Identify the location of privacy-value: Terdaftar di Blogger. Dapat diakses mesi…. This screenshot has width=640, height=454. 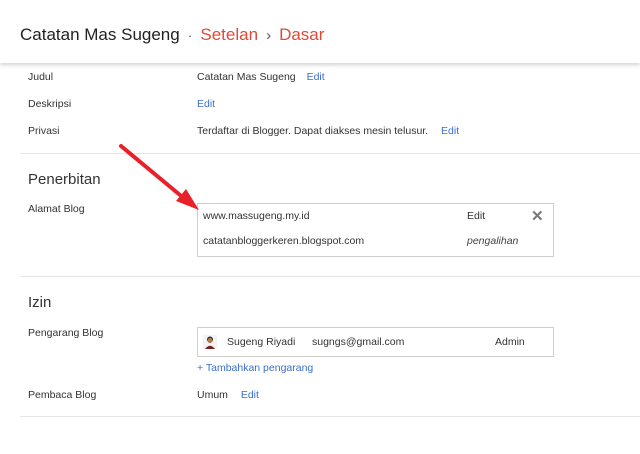
(313, 131).